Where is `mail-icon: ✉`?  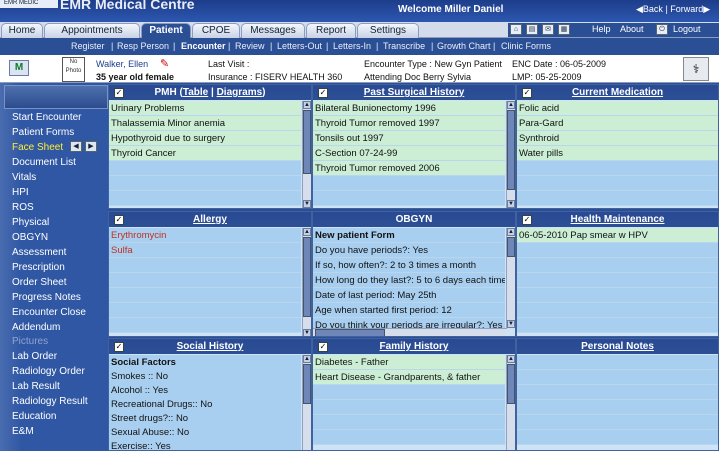
mail-icon: ✉ is located at coordinates (548, 29).